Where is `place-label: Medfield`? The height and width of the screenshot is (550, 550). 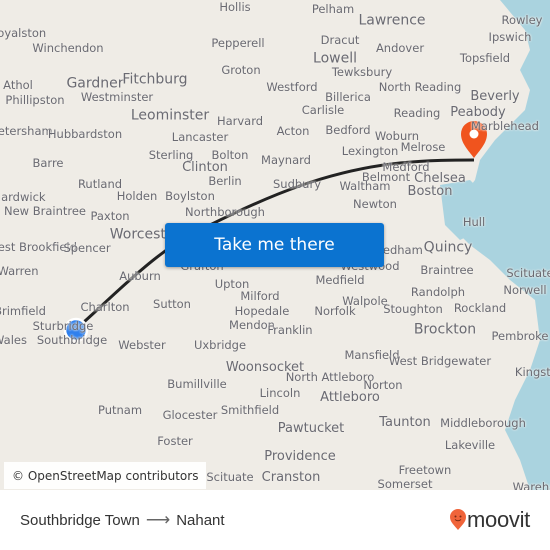 place-label: Medfield is located at coordinates (340, 279).